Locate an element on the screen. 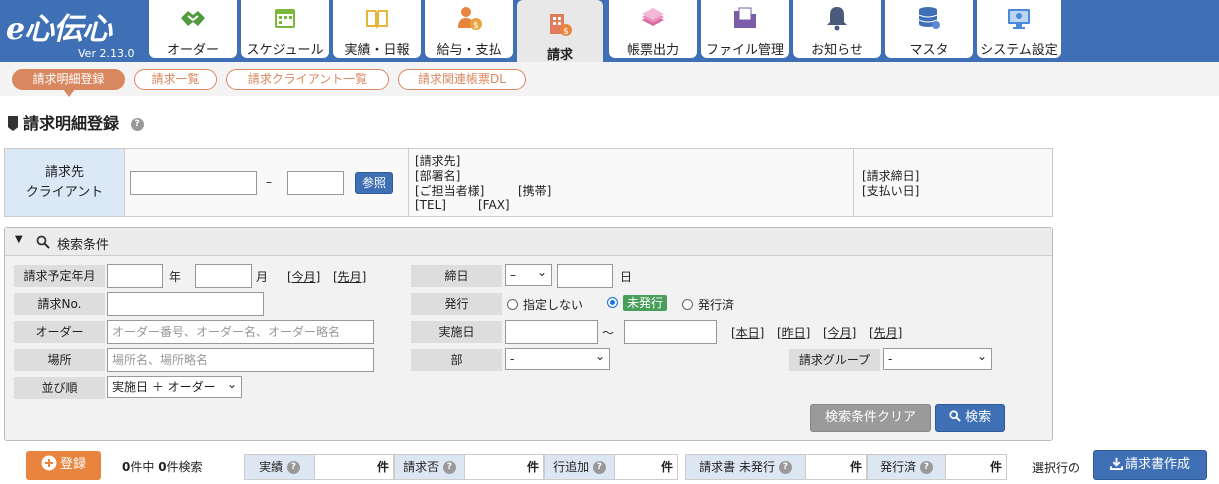 The height and width of the screenshot is (484, 1219). payment-person-icon: $ is located at coordinates (470, 19).